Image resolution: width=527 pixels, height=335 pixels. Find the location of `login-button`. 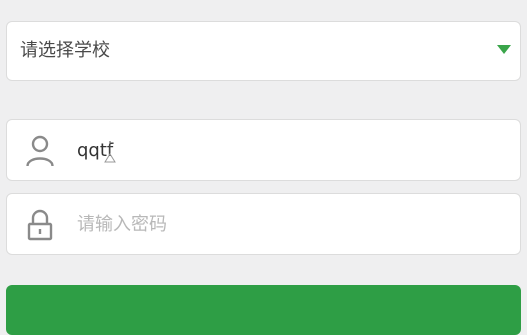

login-button is located at coordinates (263, 310).